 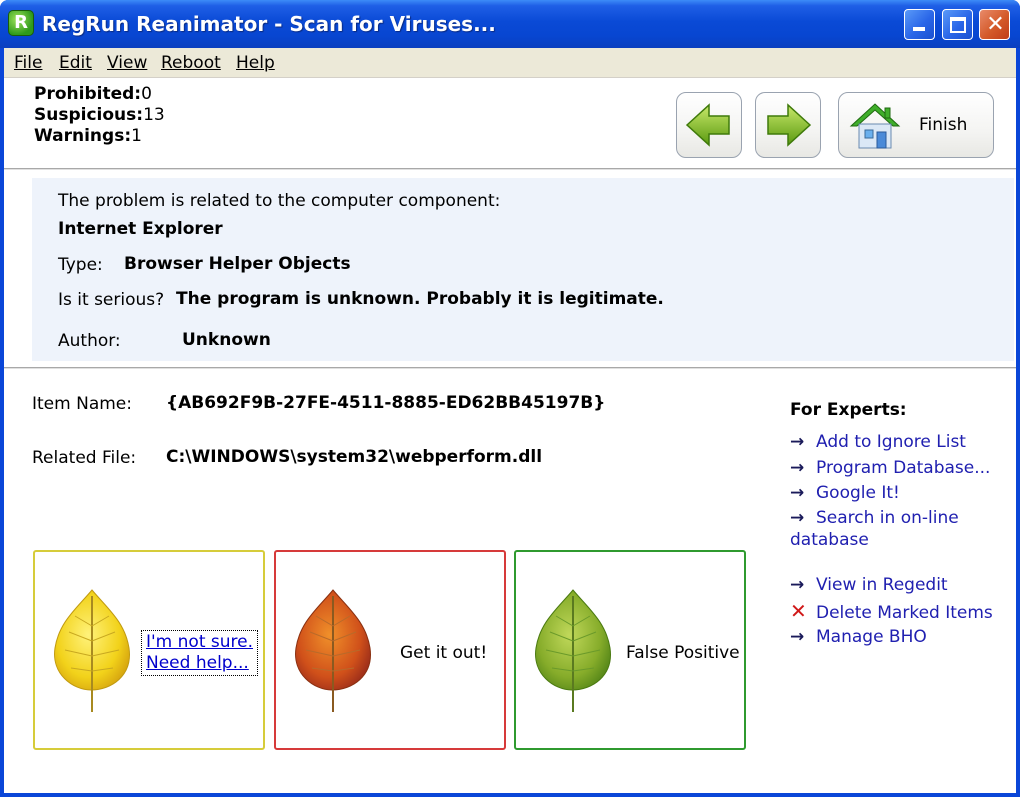 What do you see at coordinates (226, 340) in the screenshot?
I see `author-value: Unknown` at bounding box center [226, 340].